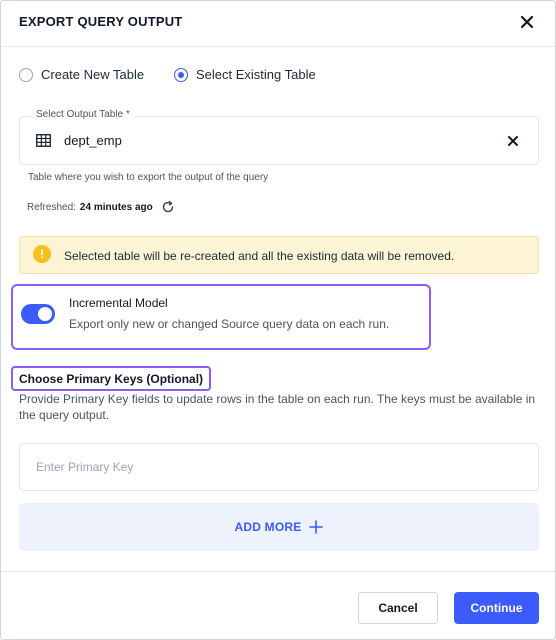 This screenshot has height=640, width=556. Describe the element at coordinates (101, 21) in the screenshot. I see `dialog-title: EXPORT QUERY OUTPUT` at that location.